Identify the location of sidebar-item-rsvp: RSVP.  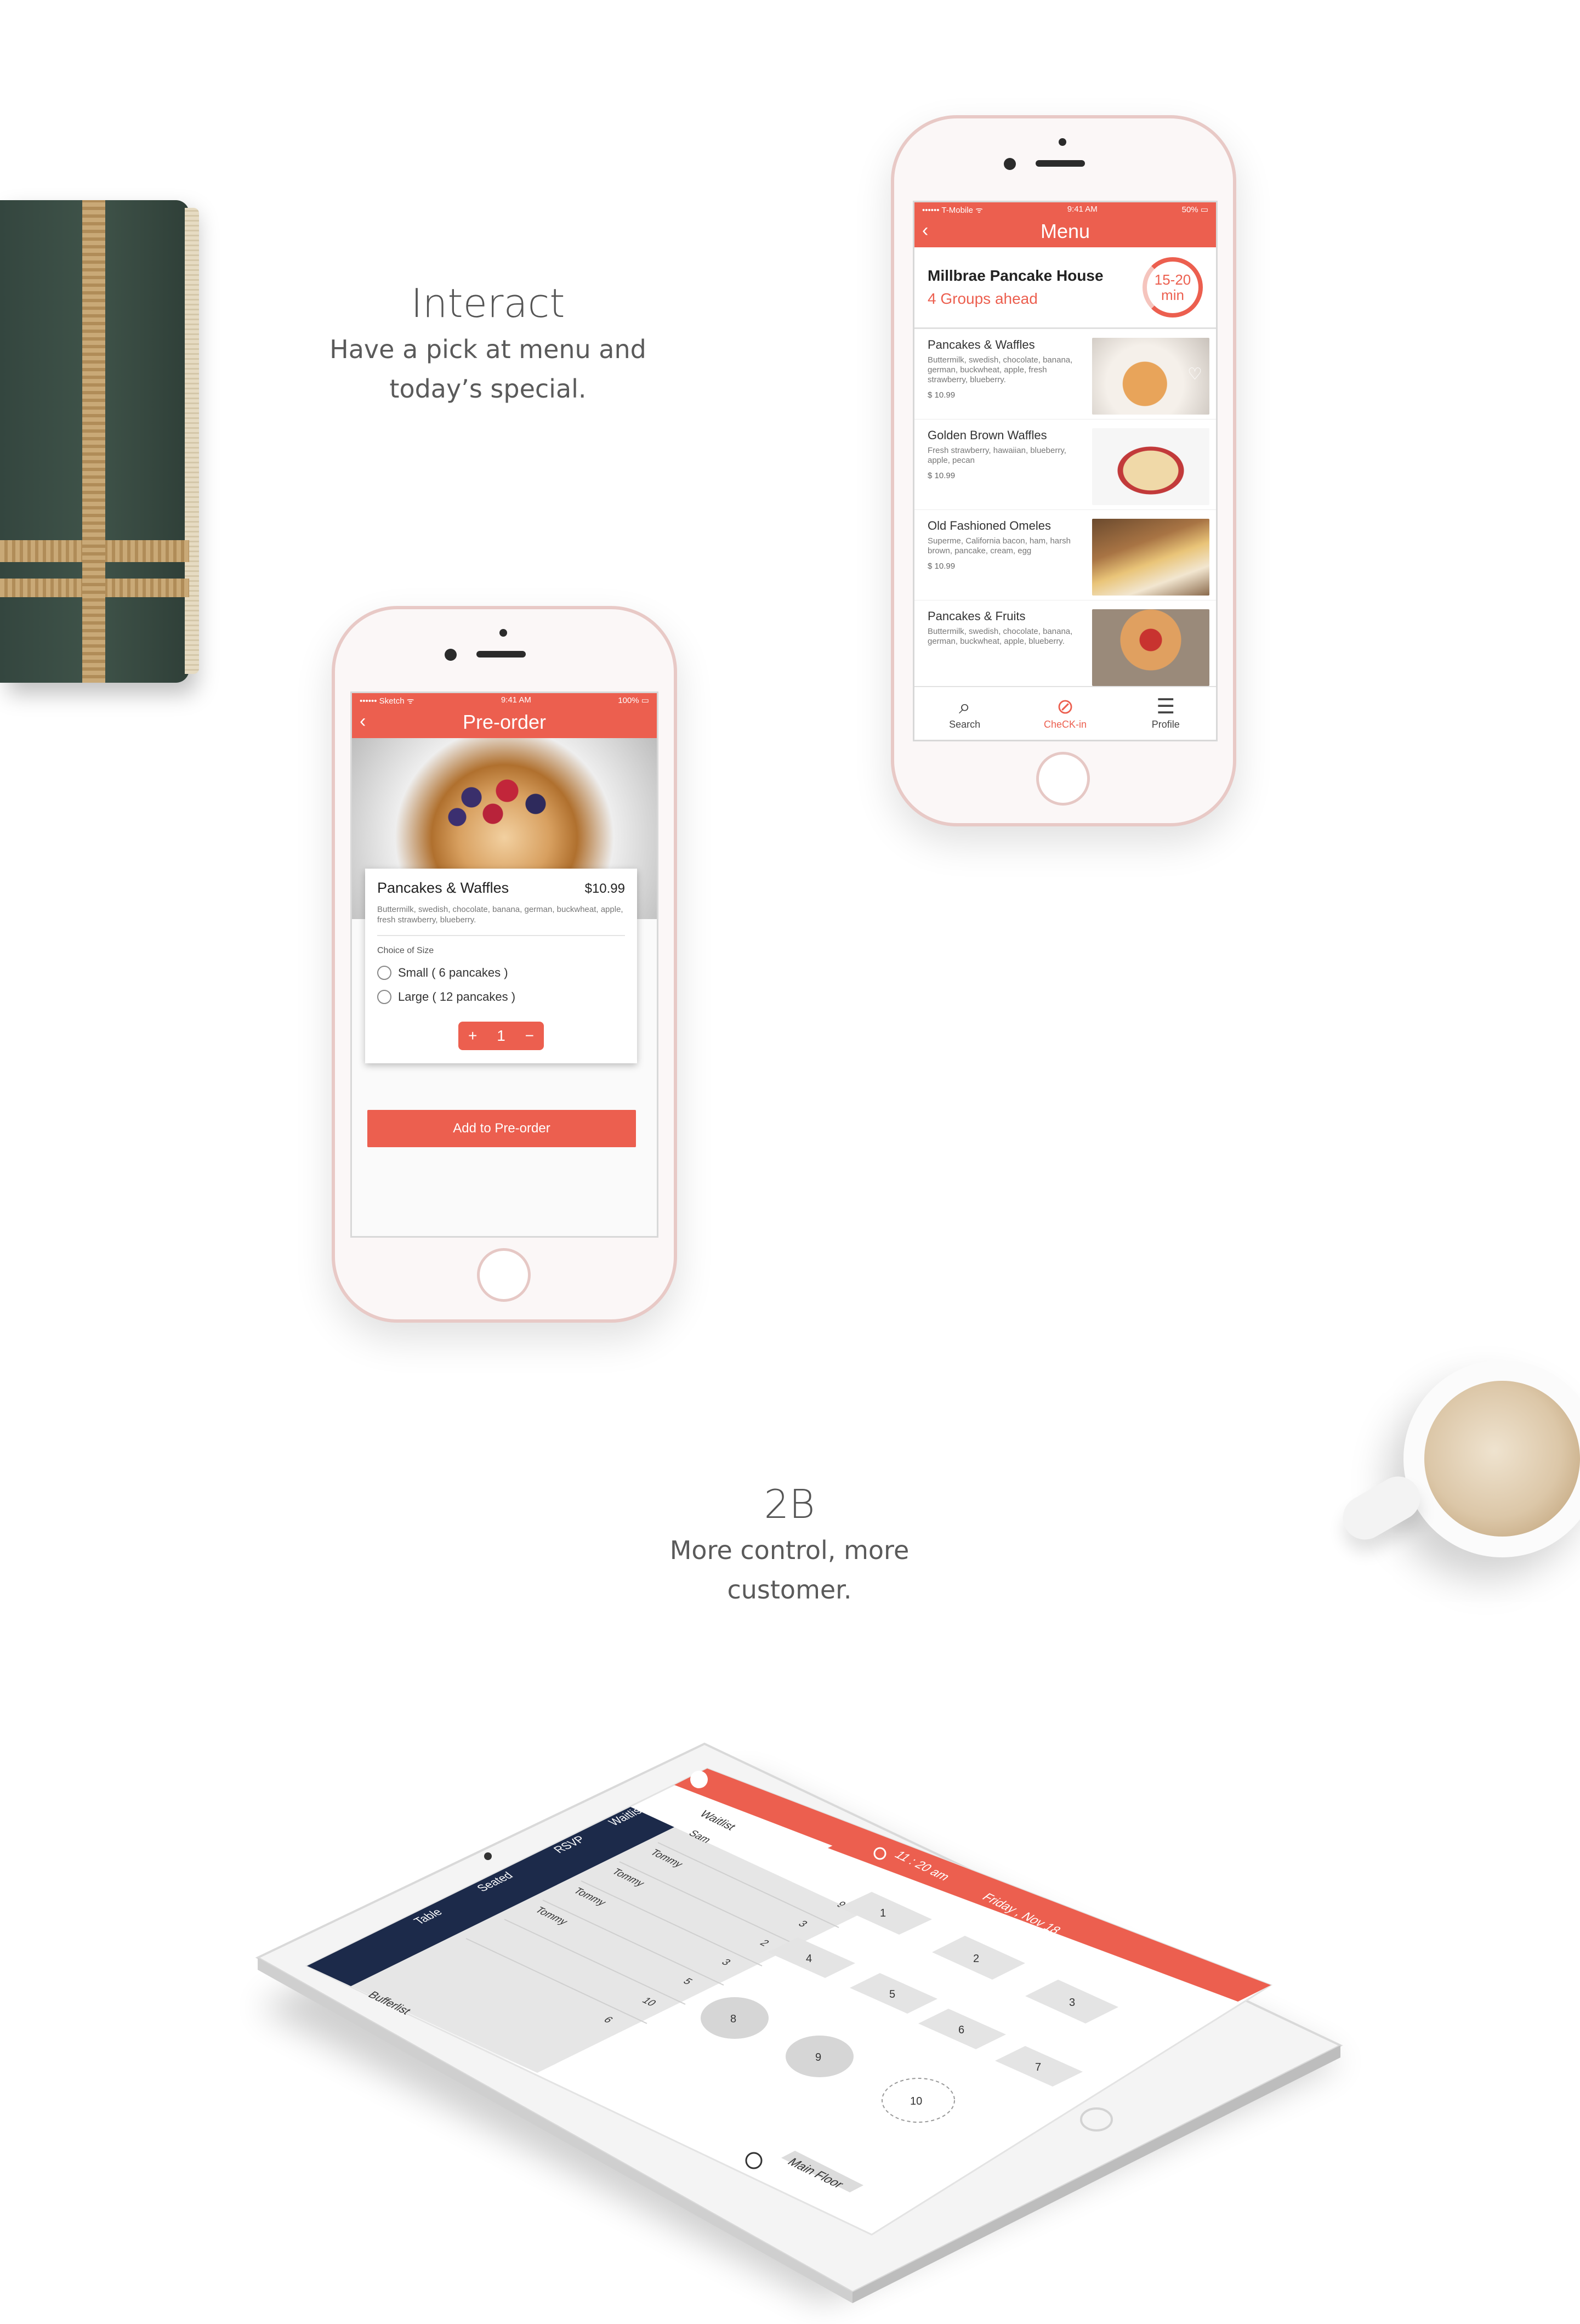
(569, 1844).